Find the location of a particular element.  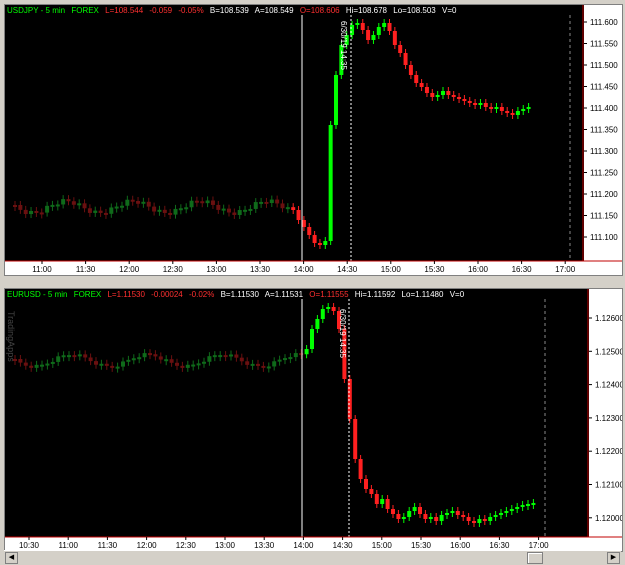

scroll-right-button: ▶ is located at coordinates (613, 558).